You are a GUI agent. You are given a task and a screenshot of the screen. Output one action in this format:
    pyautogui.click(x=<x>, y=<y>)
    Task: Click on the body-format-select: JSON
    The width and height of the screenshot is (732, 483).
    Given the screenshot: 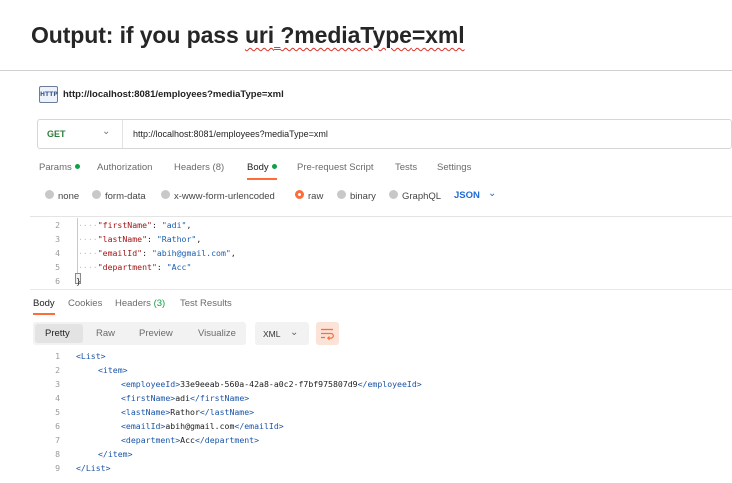 What is the action you would take?
    pyautogui.click(x=467, y=195)
    